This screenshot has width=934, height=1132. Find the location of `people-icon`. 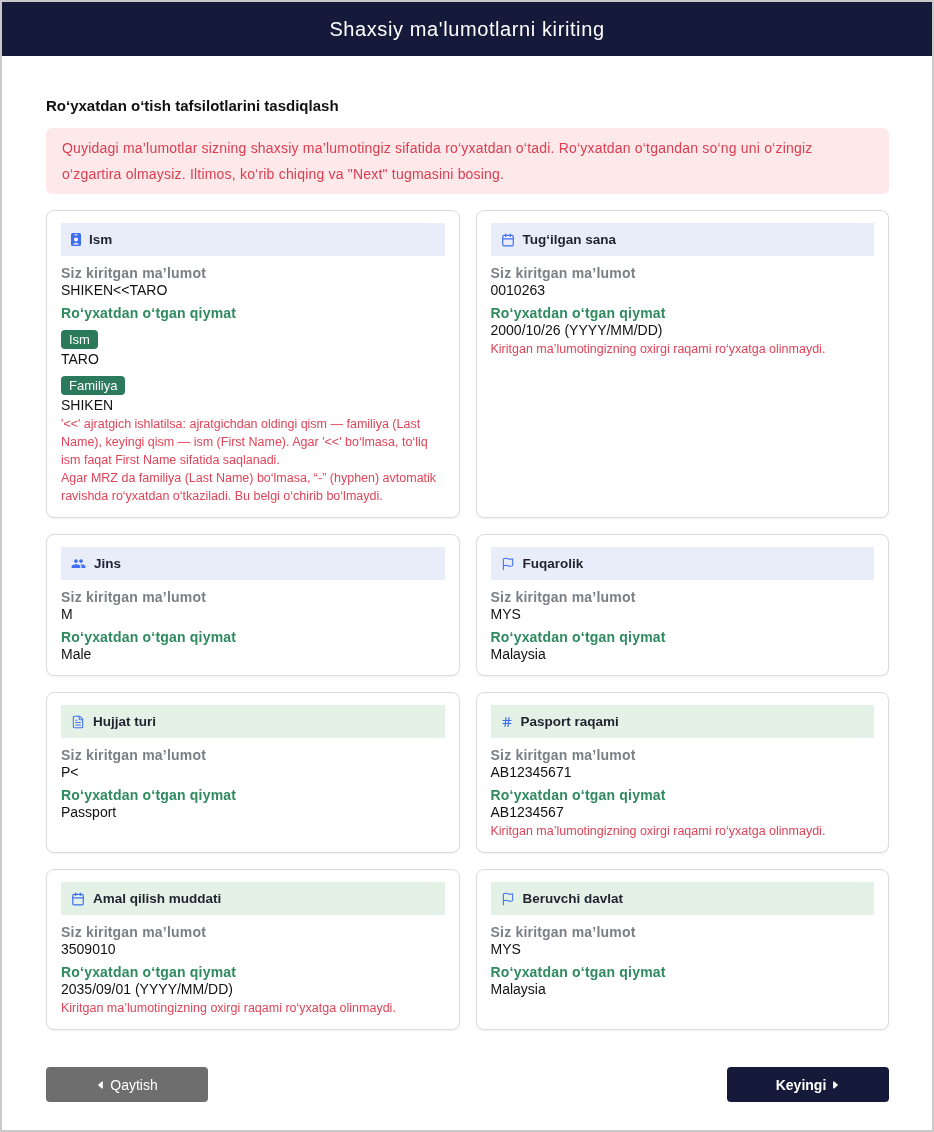

people-icon is located at coordinates (78, 563).